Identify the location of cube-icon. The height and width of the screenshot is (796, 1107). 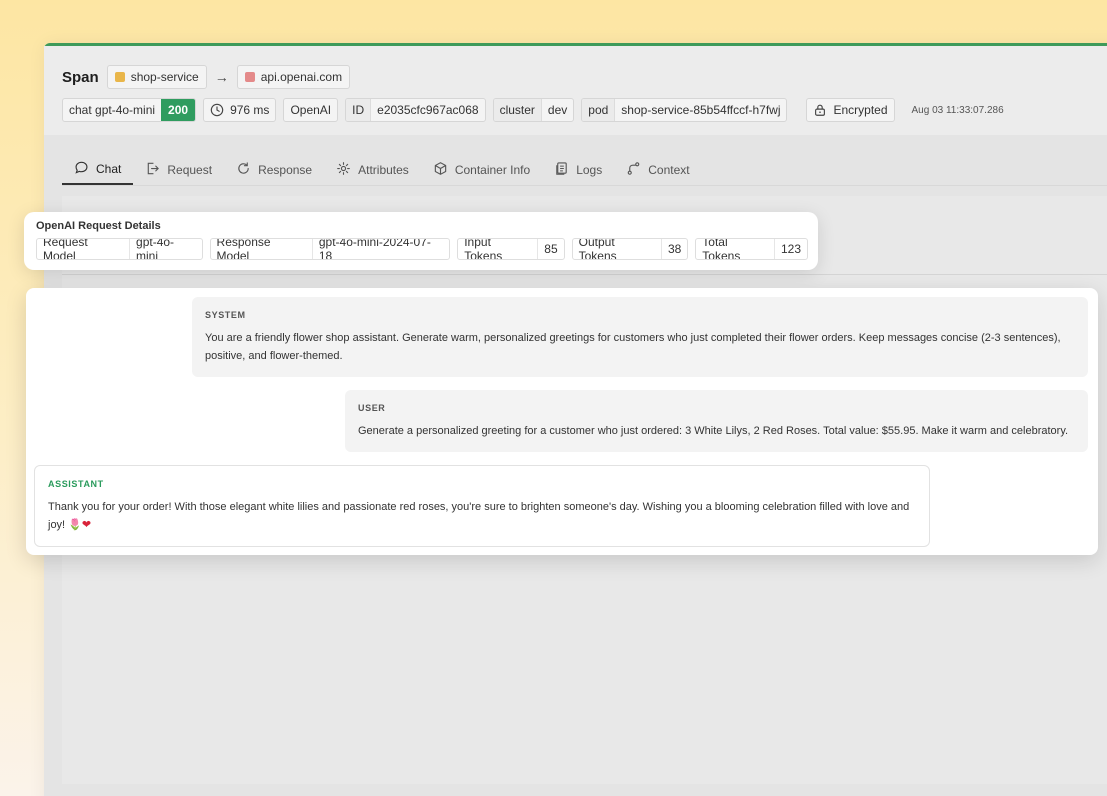
(440, 170).